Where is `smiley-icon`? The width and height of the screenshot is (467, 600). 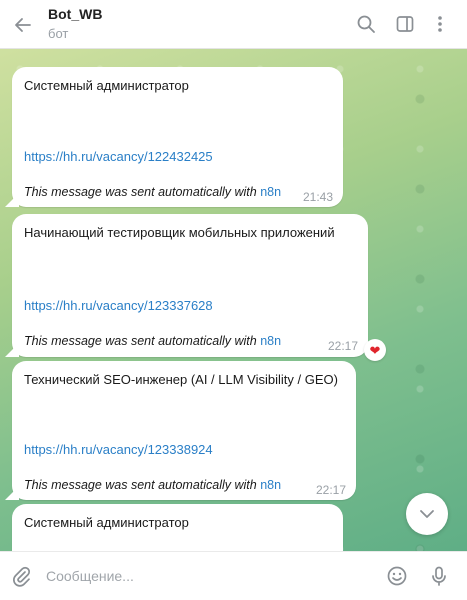
smiley-icon is located at coordinates (397, 576).